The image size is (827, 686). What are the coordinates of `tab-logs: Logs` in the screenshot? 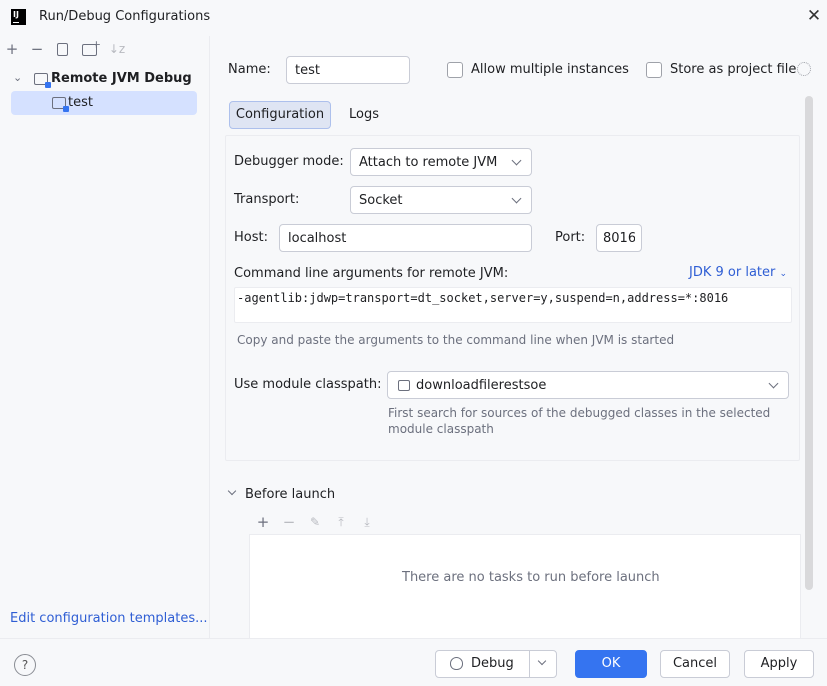 It's located at (364, 114).